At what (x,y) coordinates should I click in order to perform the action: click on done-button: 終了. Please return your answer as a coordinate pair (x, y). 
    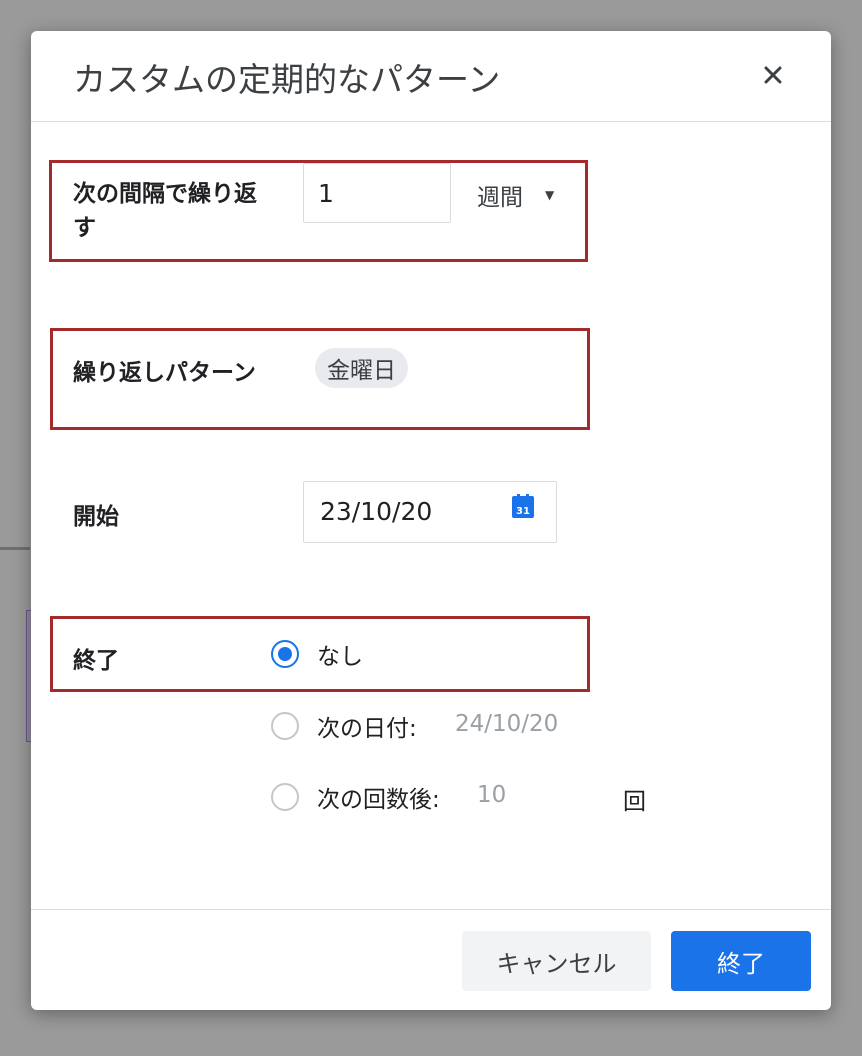
    Looking at the image, I should click on (741, 961).